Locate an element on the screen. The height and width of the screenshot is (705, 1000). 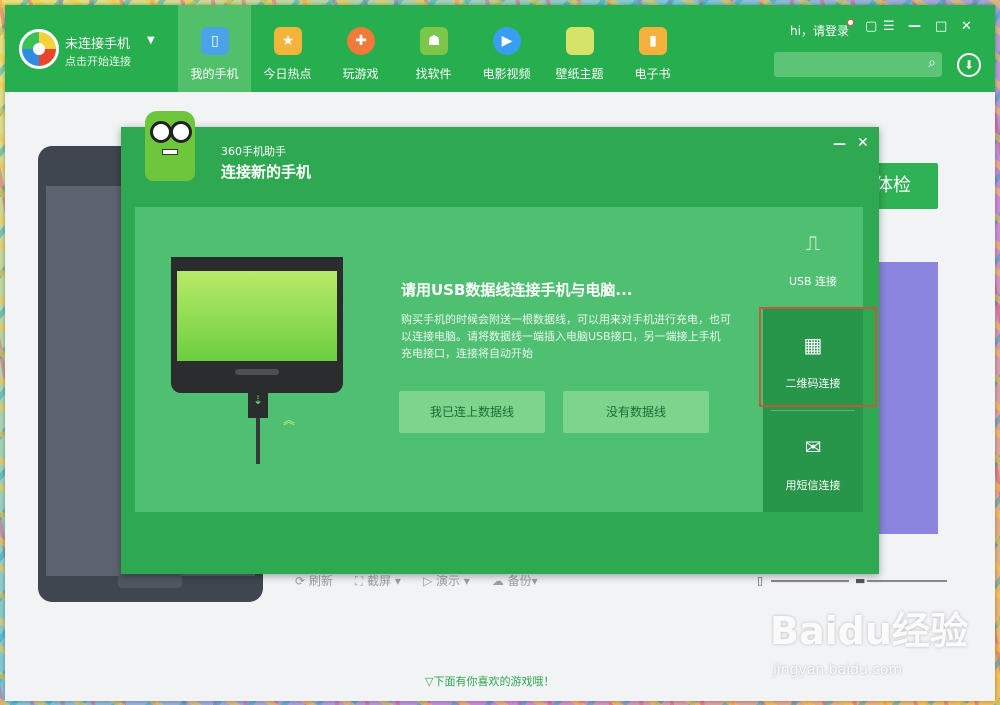
dialog-minimize-button: — is located at coordinates (839, 144).